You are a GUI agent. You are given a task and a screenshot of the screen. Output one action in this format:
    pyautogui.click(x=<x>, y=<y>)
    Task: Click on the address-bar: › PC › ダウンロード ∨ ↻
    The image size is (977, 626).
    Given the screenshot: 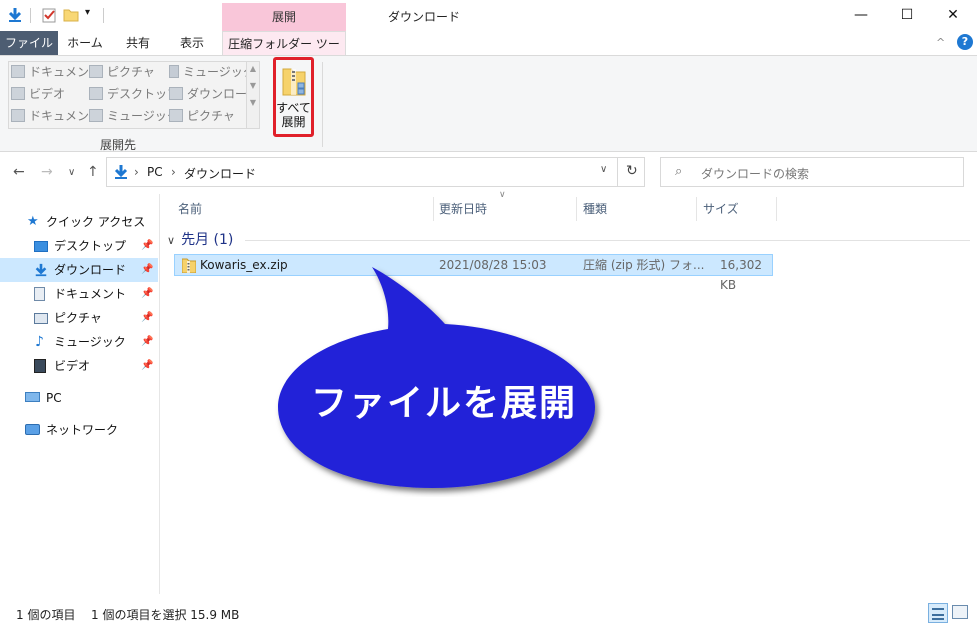 What is the action you would take?
    pyautogui.click(x=375, y=172)
    